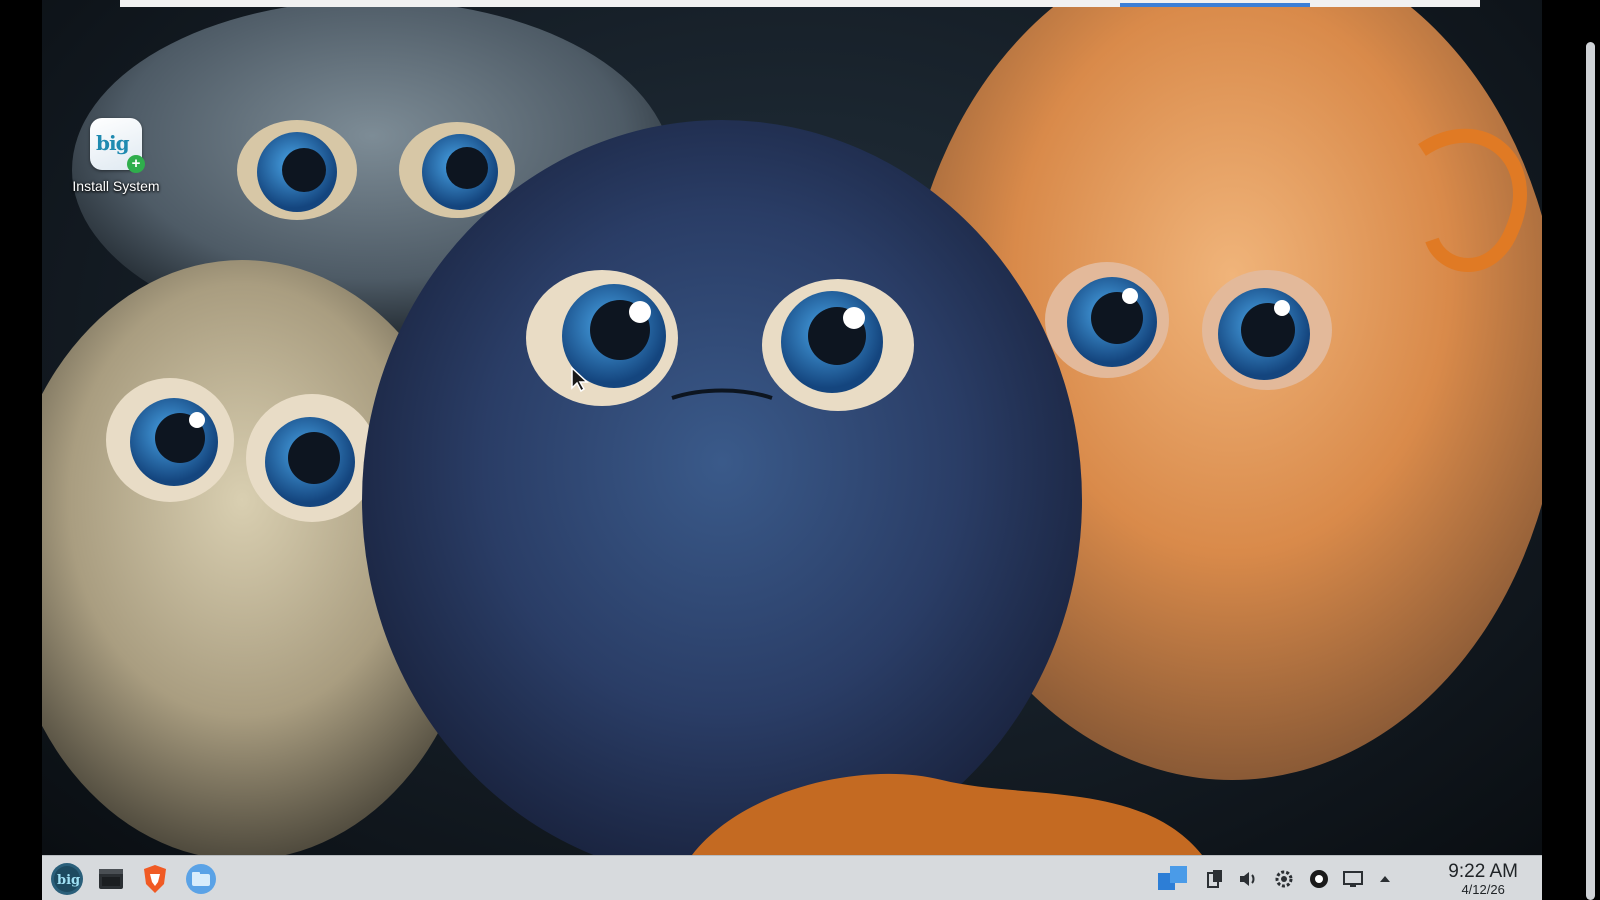 Image resolution: width=1600 pixels, height=900 pixels. I want to click on svg-text: big, so click(68, 880).